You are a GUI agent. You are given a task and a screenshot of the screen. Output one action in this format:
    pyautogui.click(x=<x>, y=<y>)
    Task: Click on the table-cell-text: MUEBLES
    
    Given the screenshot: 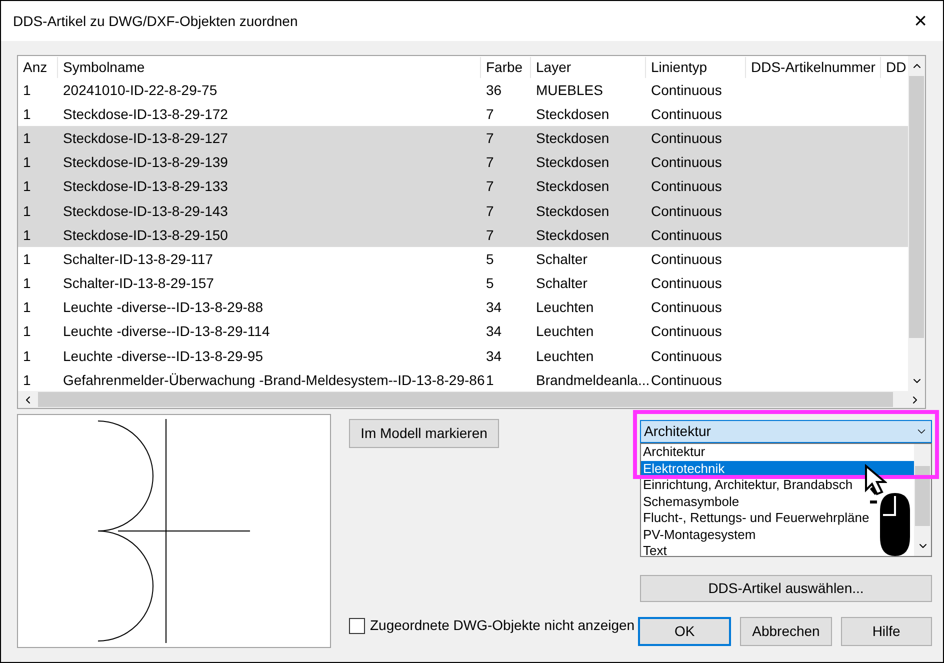 What is the action you would take?
    pyautogui.click(x=569, y=90)
    